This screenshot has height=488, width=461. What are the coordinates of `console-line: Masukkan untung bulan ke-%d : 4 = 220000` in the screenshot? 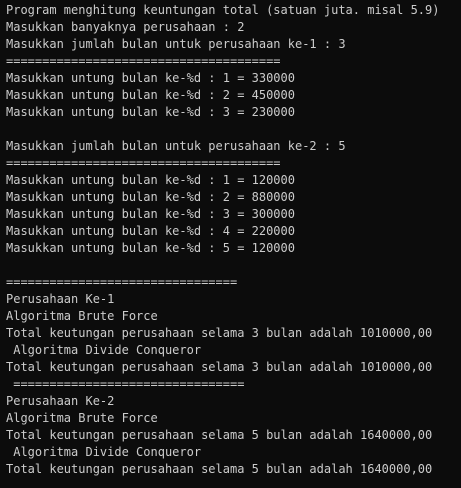 It's located at (150, 231).